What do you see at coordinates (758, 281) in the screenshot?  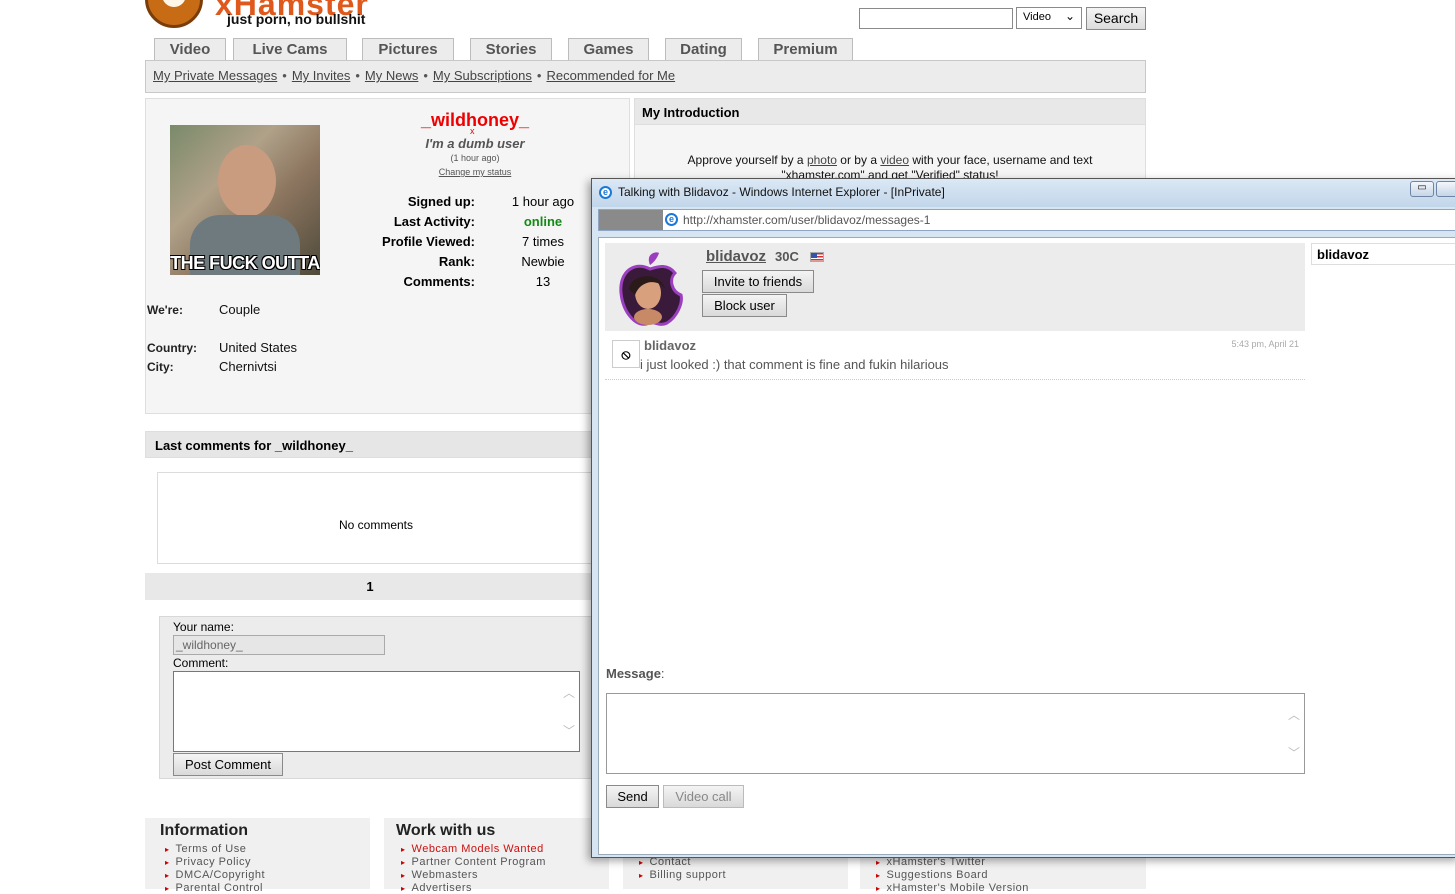 I see `invite-to-friends-button: Invite to friends` at bounding box center [758, 281].